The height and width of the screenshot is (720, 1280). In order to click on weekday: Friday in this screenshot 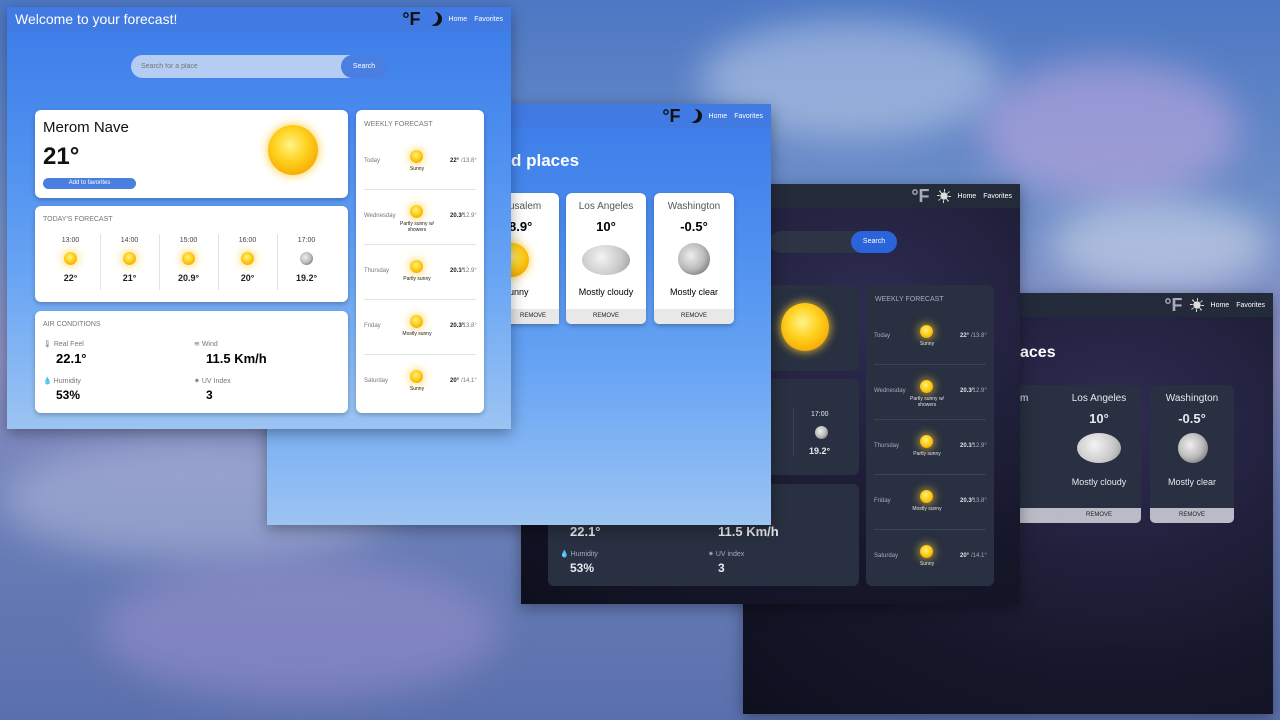, I will do `click(882, 501)`.